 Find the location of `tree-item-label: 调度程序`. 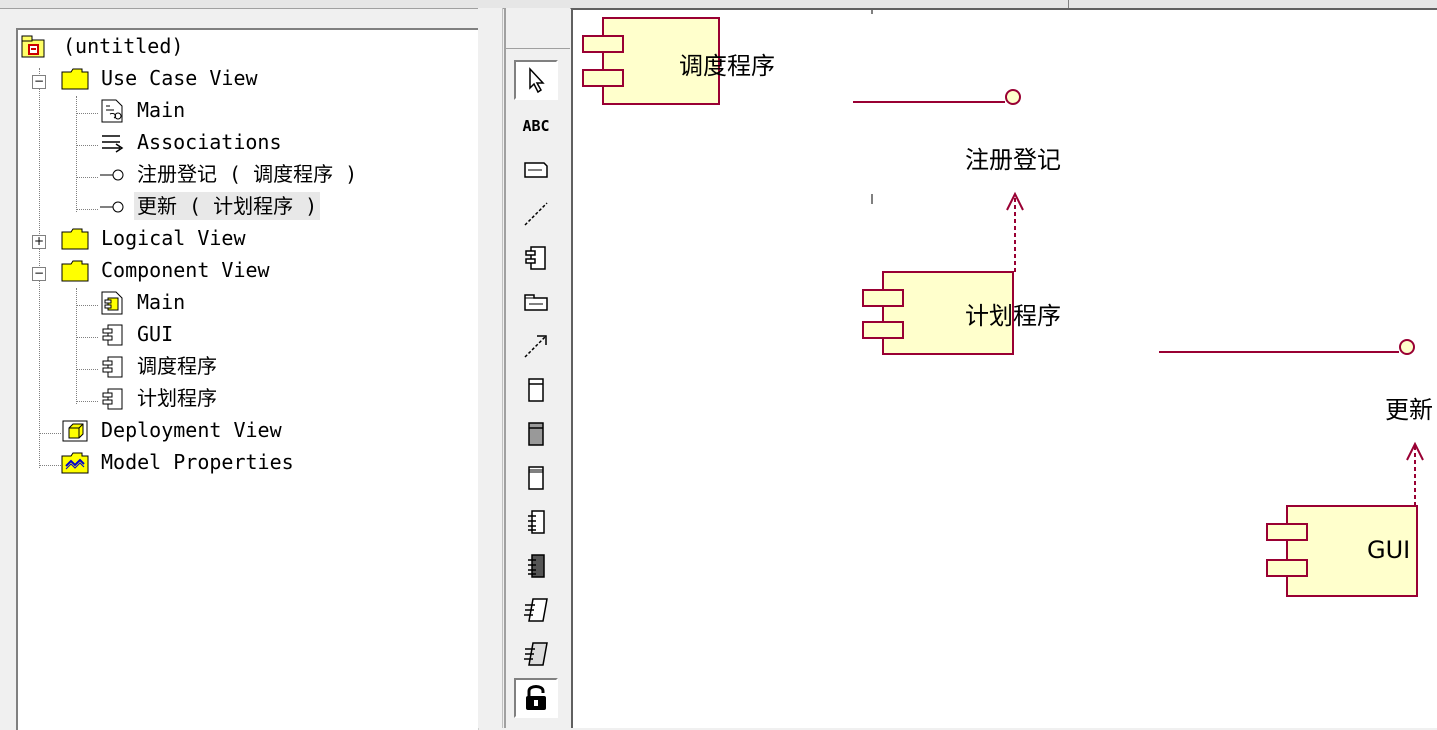

tree-item-label: 调度程序 is located at coordinates (177, 366).